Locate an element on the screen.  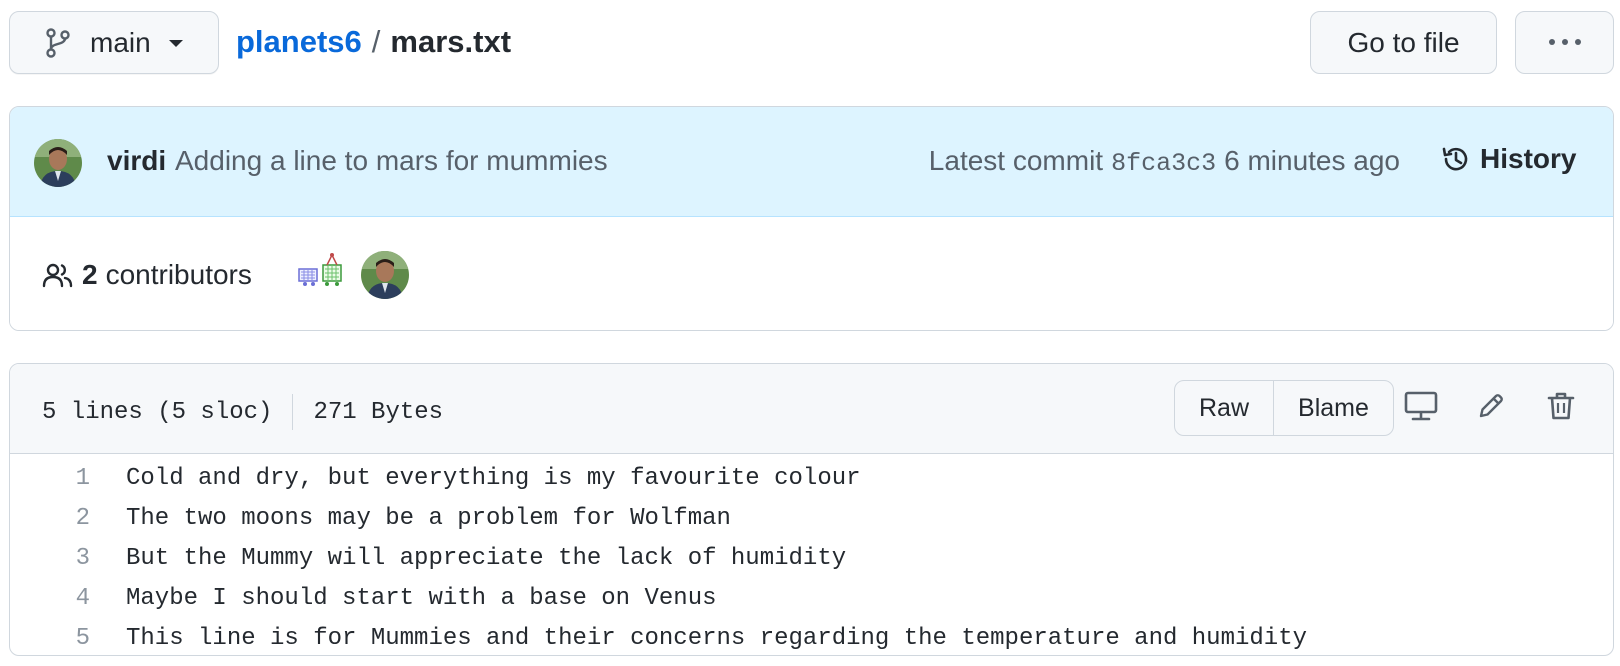
delete-file-button is located at coordinates (1561, 408).